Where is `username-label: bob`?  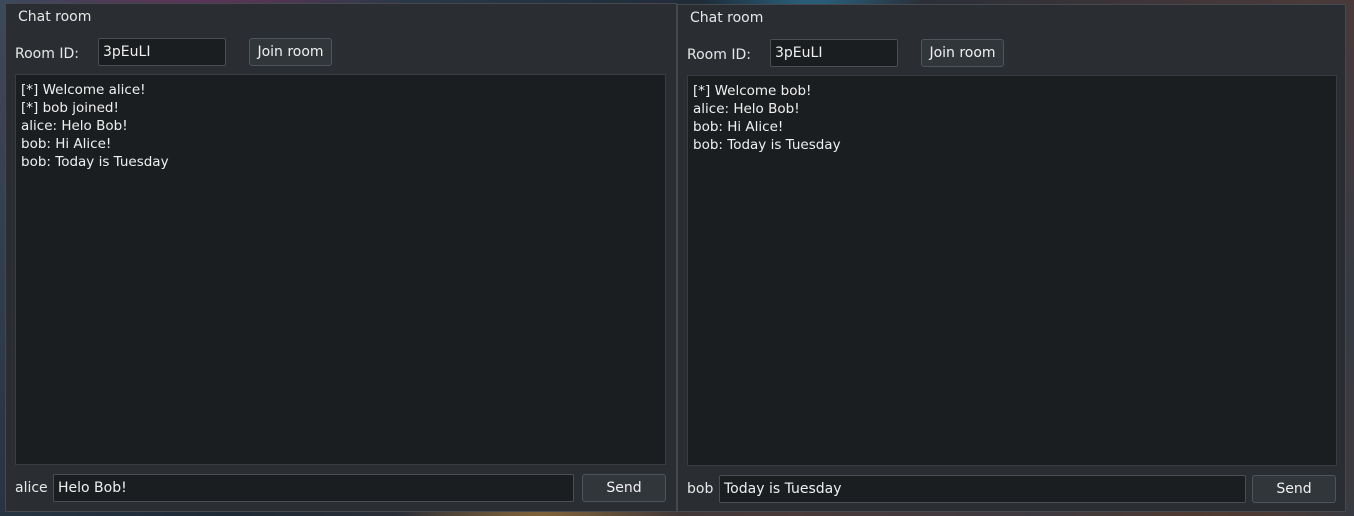
username-label: bob is located at coordinates (700, 489).